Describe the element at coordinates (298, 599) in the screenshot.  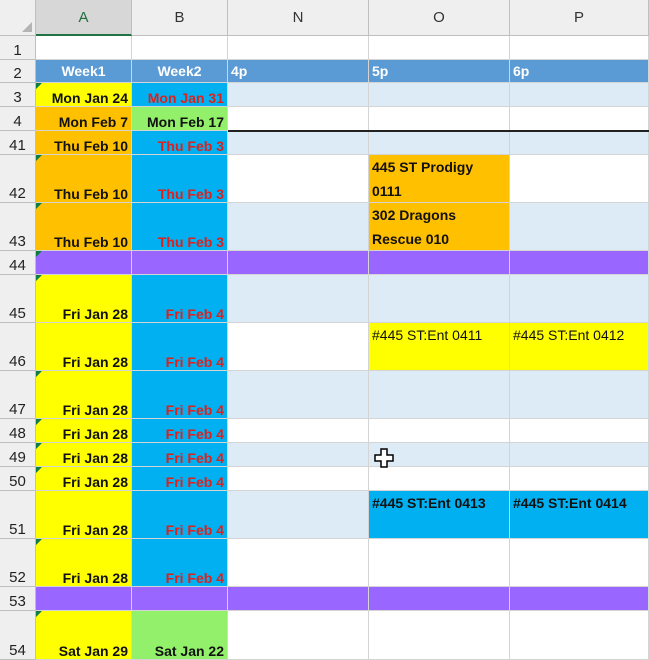
I see `cell-n53` at that location.